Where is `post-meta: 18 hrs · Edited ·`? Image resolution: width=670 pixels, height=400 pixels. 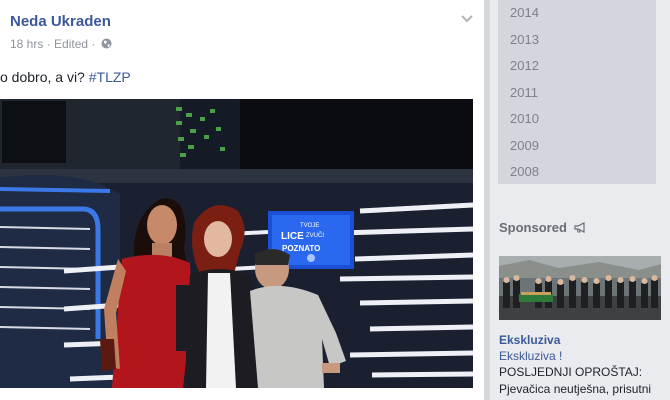
post-meta: 18 hrs · Edited · is located at coordinates (61, 44).